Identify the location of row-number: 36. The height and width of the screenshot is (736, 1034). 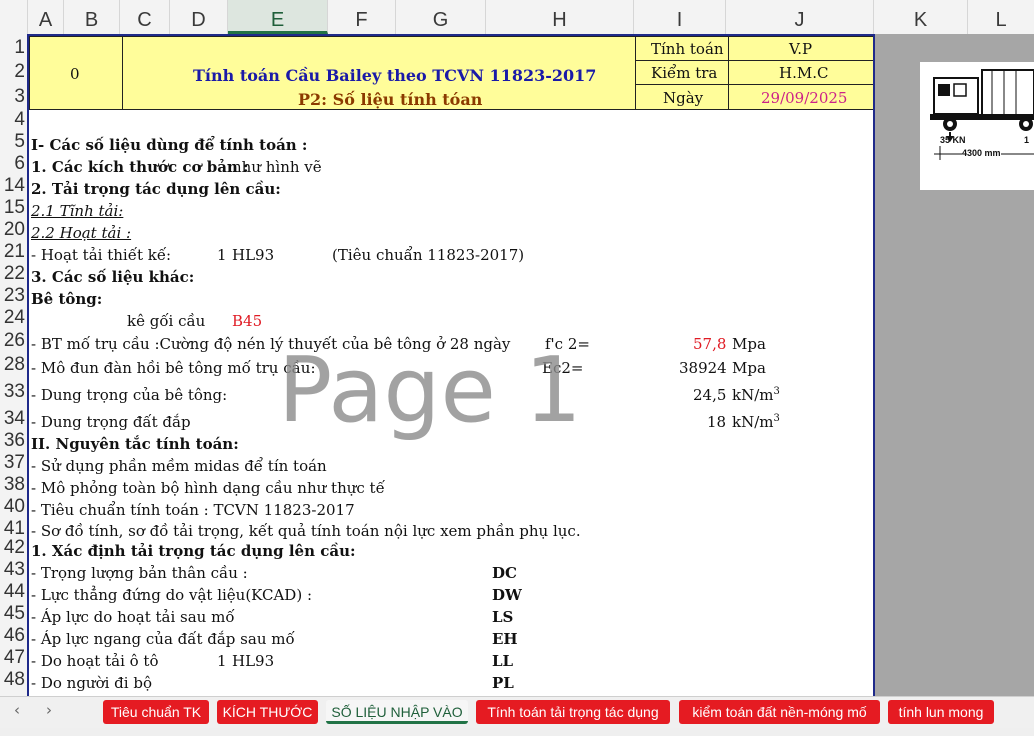
(14, 441).